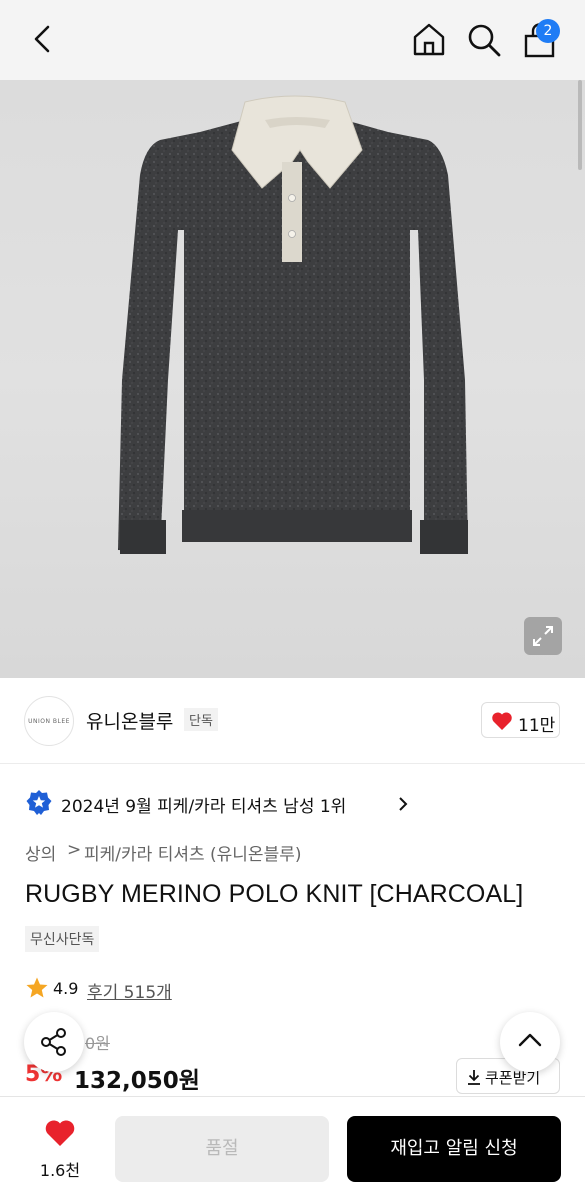 The width and height of the screenshot is (585, 1200). Describe the element at coordinates (292, 721) in the screenshot. I see `brand-row: UNION BLEE 유니온블루 단독 11만` at that location.